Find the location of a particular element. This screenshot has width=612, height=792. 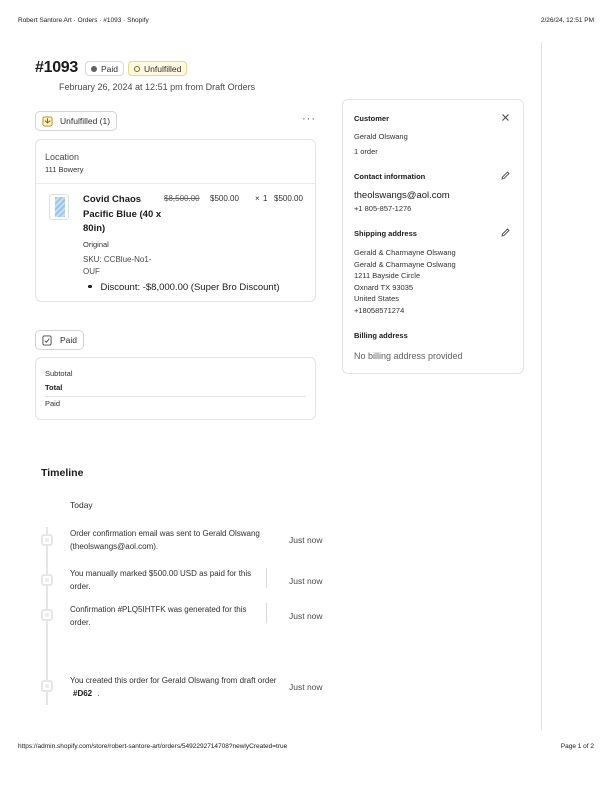

subtotal-label: Subtotal is located at coordinates (59, 373).